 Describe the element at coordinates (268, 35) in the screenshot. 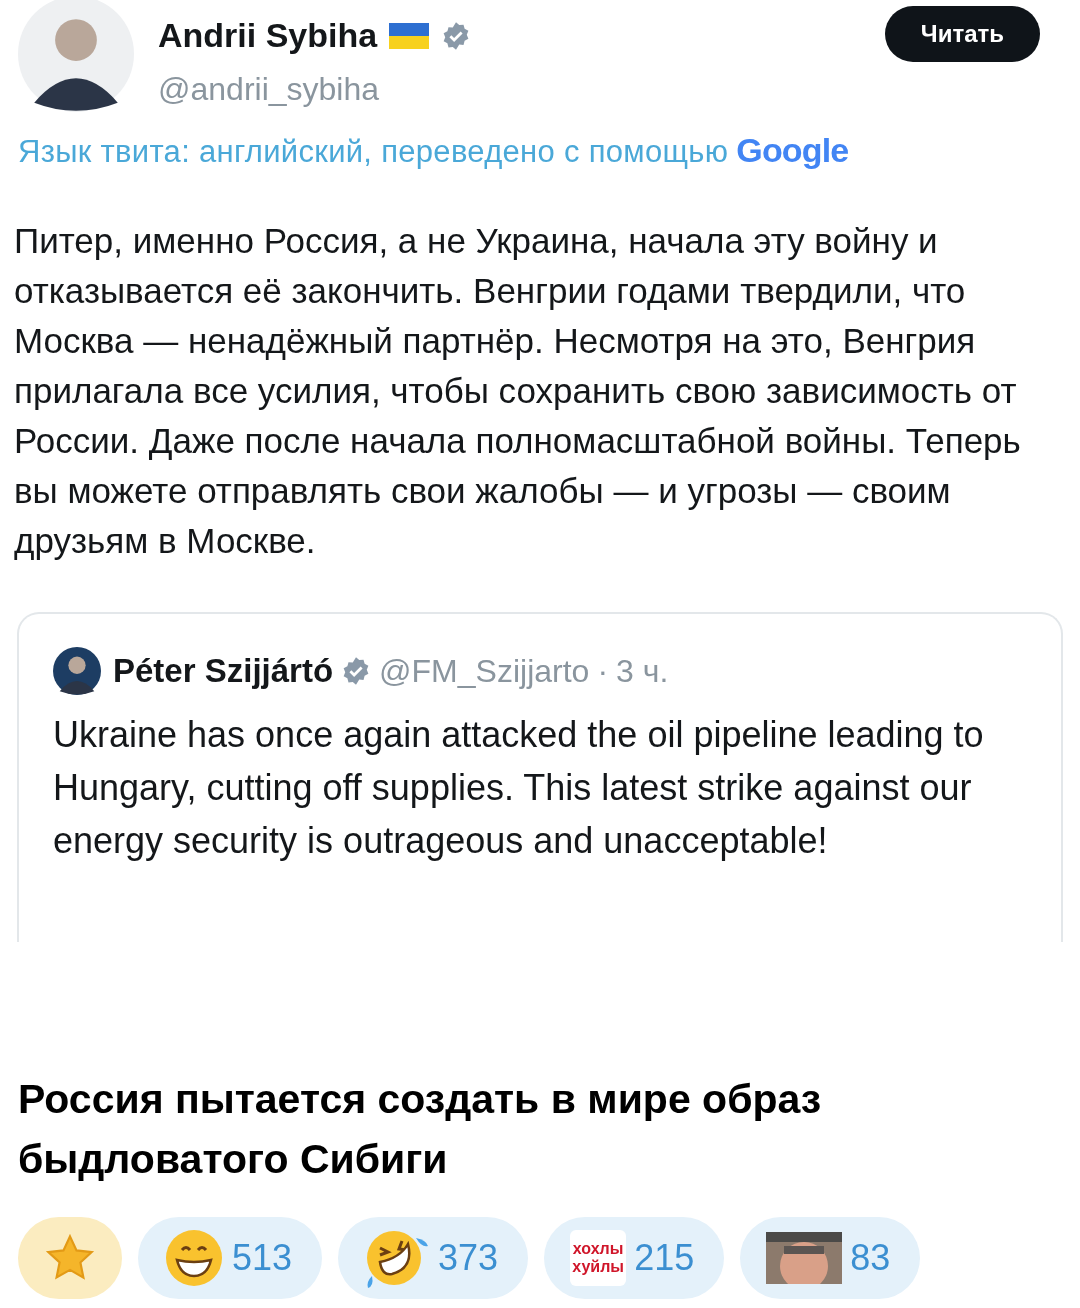

I see `author-name: Andrii Sybiha` at that location.